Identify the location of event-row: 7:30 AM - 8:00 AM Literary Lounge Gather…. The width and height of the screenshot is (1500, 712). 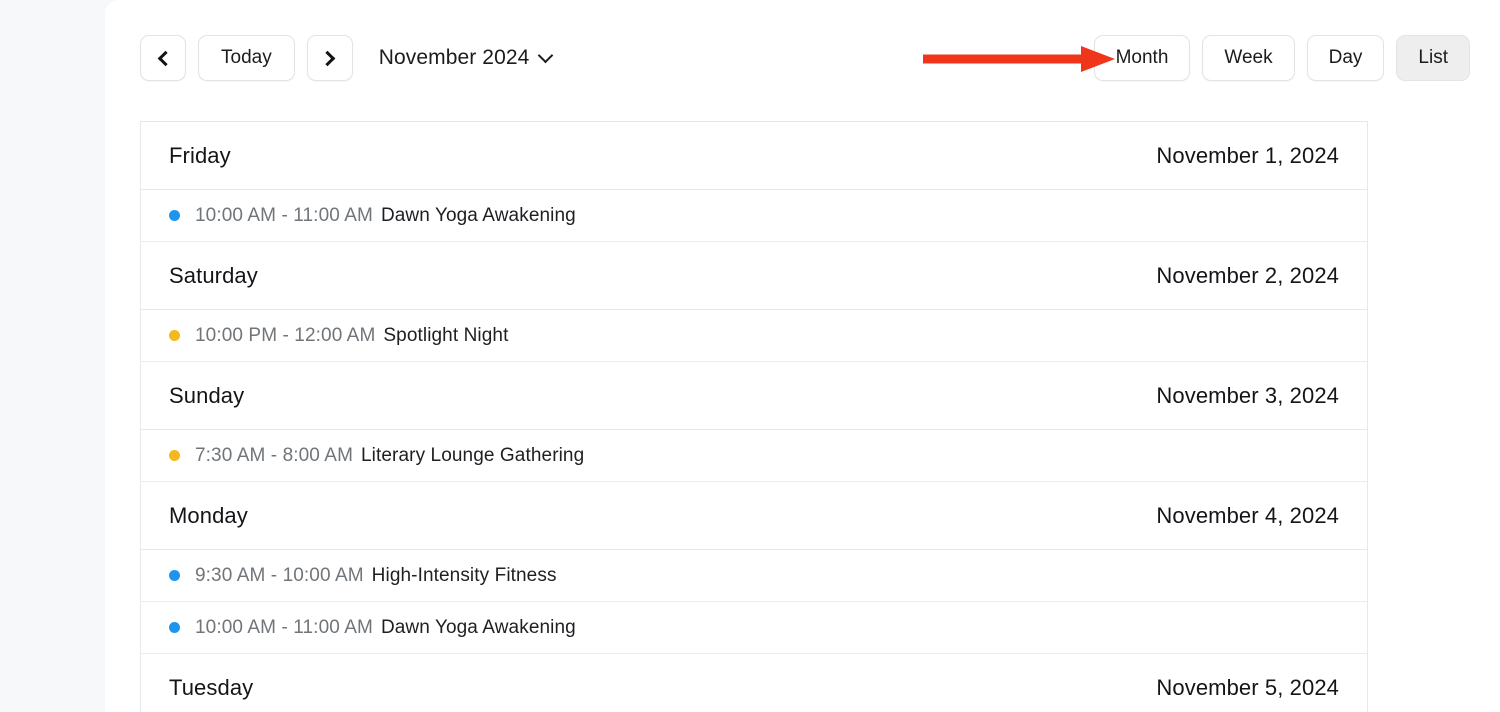
(754, 456).